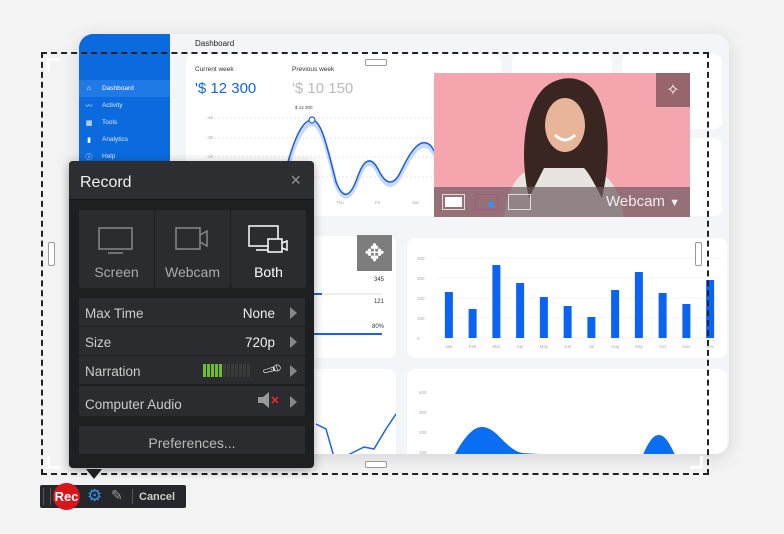  What do you see at coordinates (215, 43) in the screenshot?
I see `page-title: Dashboard` at bounding box center [215, 43].